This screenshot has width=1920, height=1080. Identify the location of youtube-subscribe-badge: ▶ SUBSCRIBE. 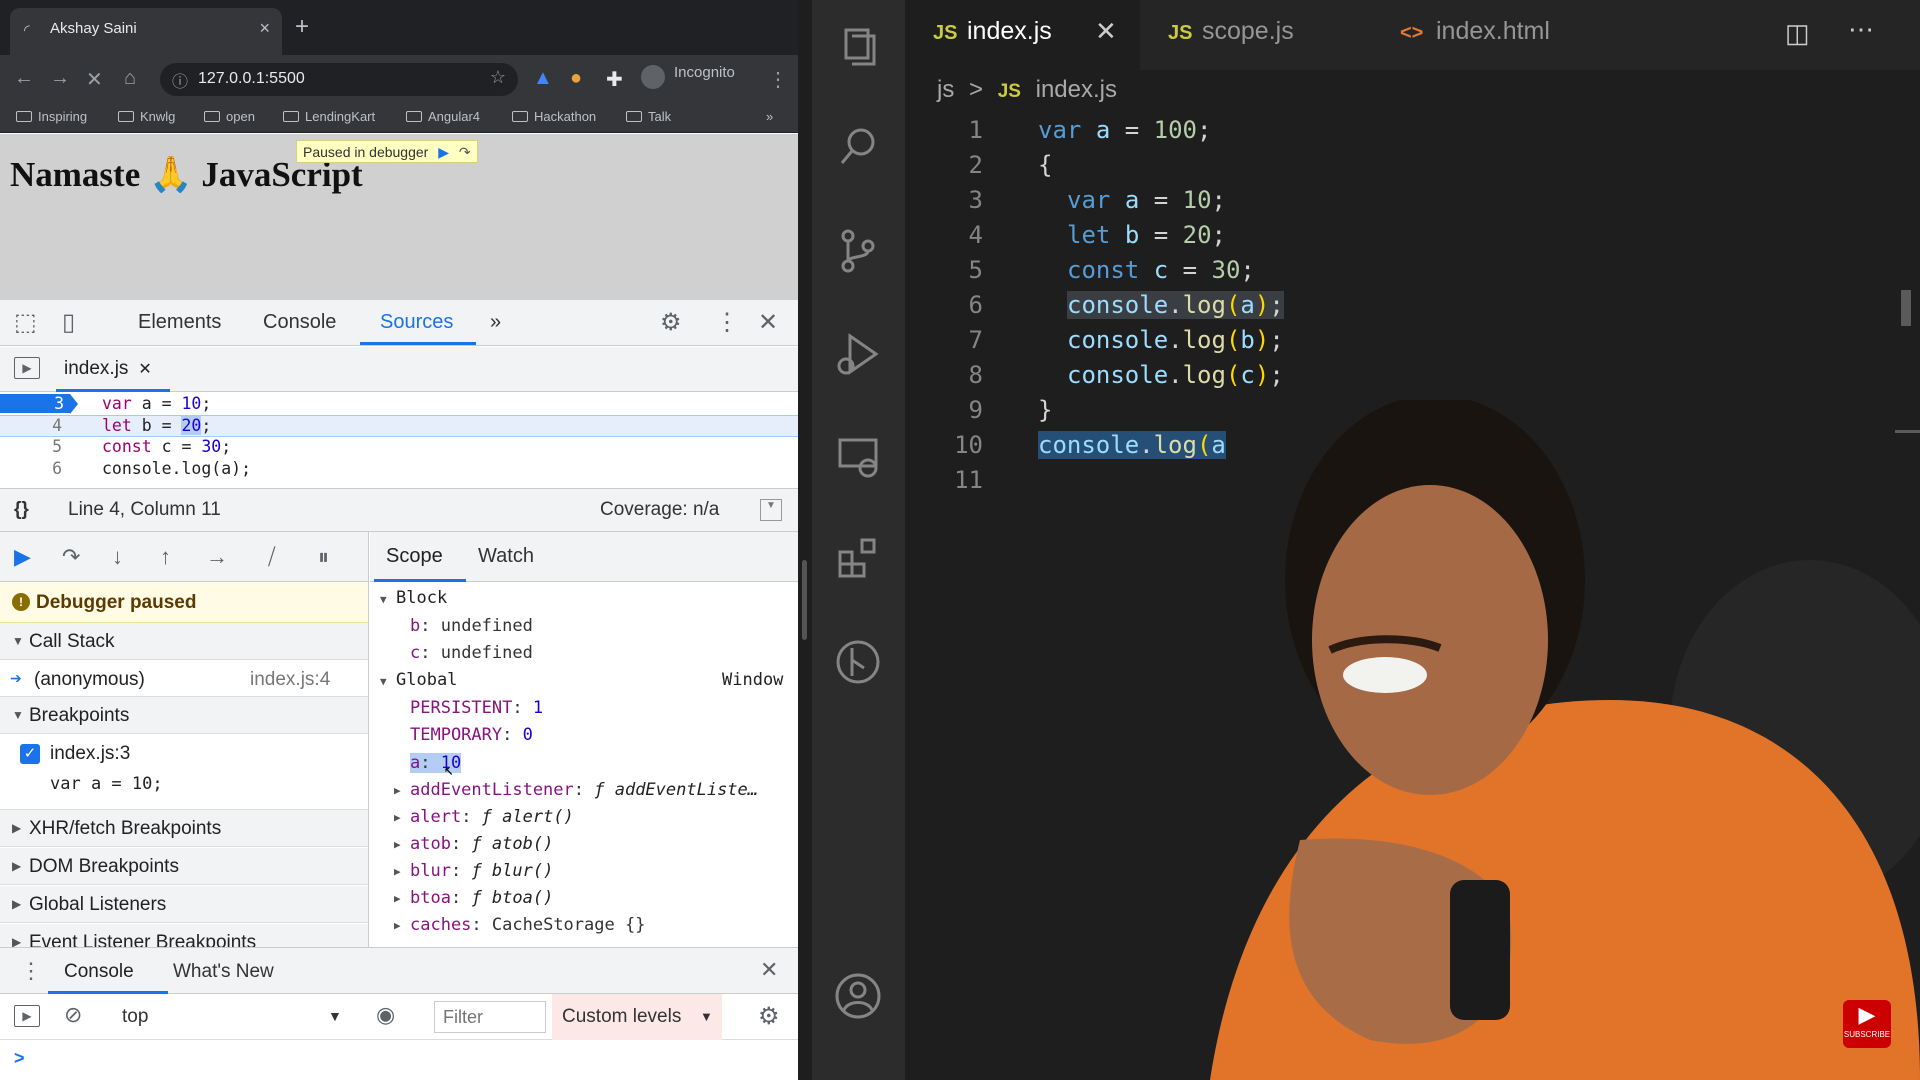
(1867, 1024).